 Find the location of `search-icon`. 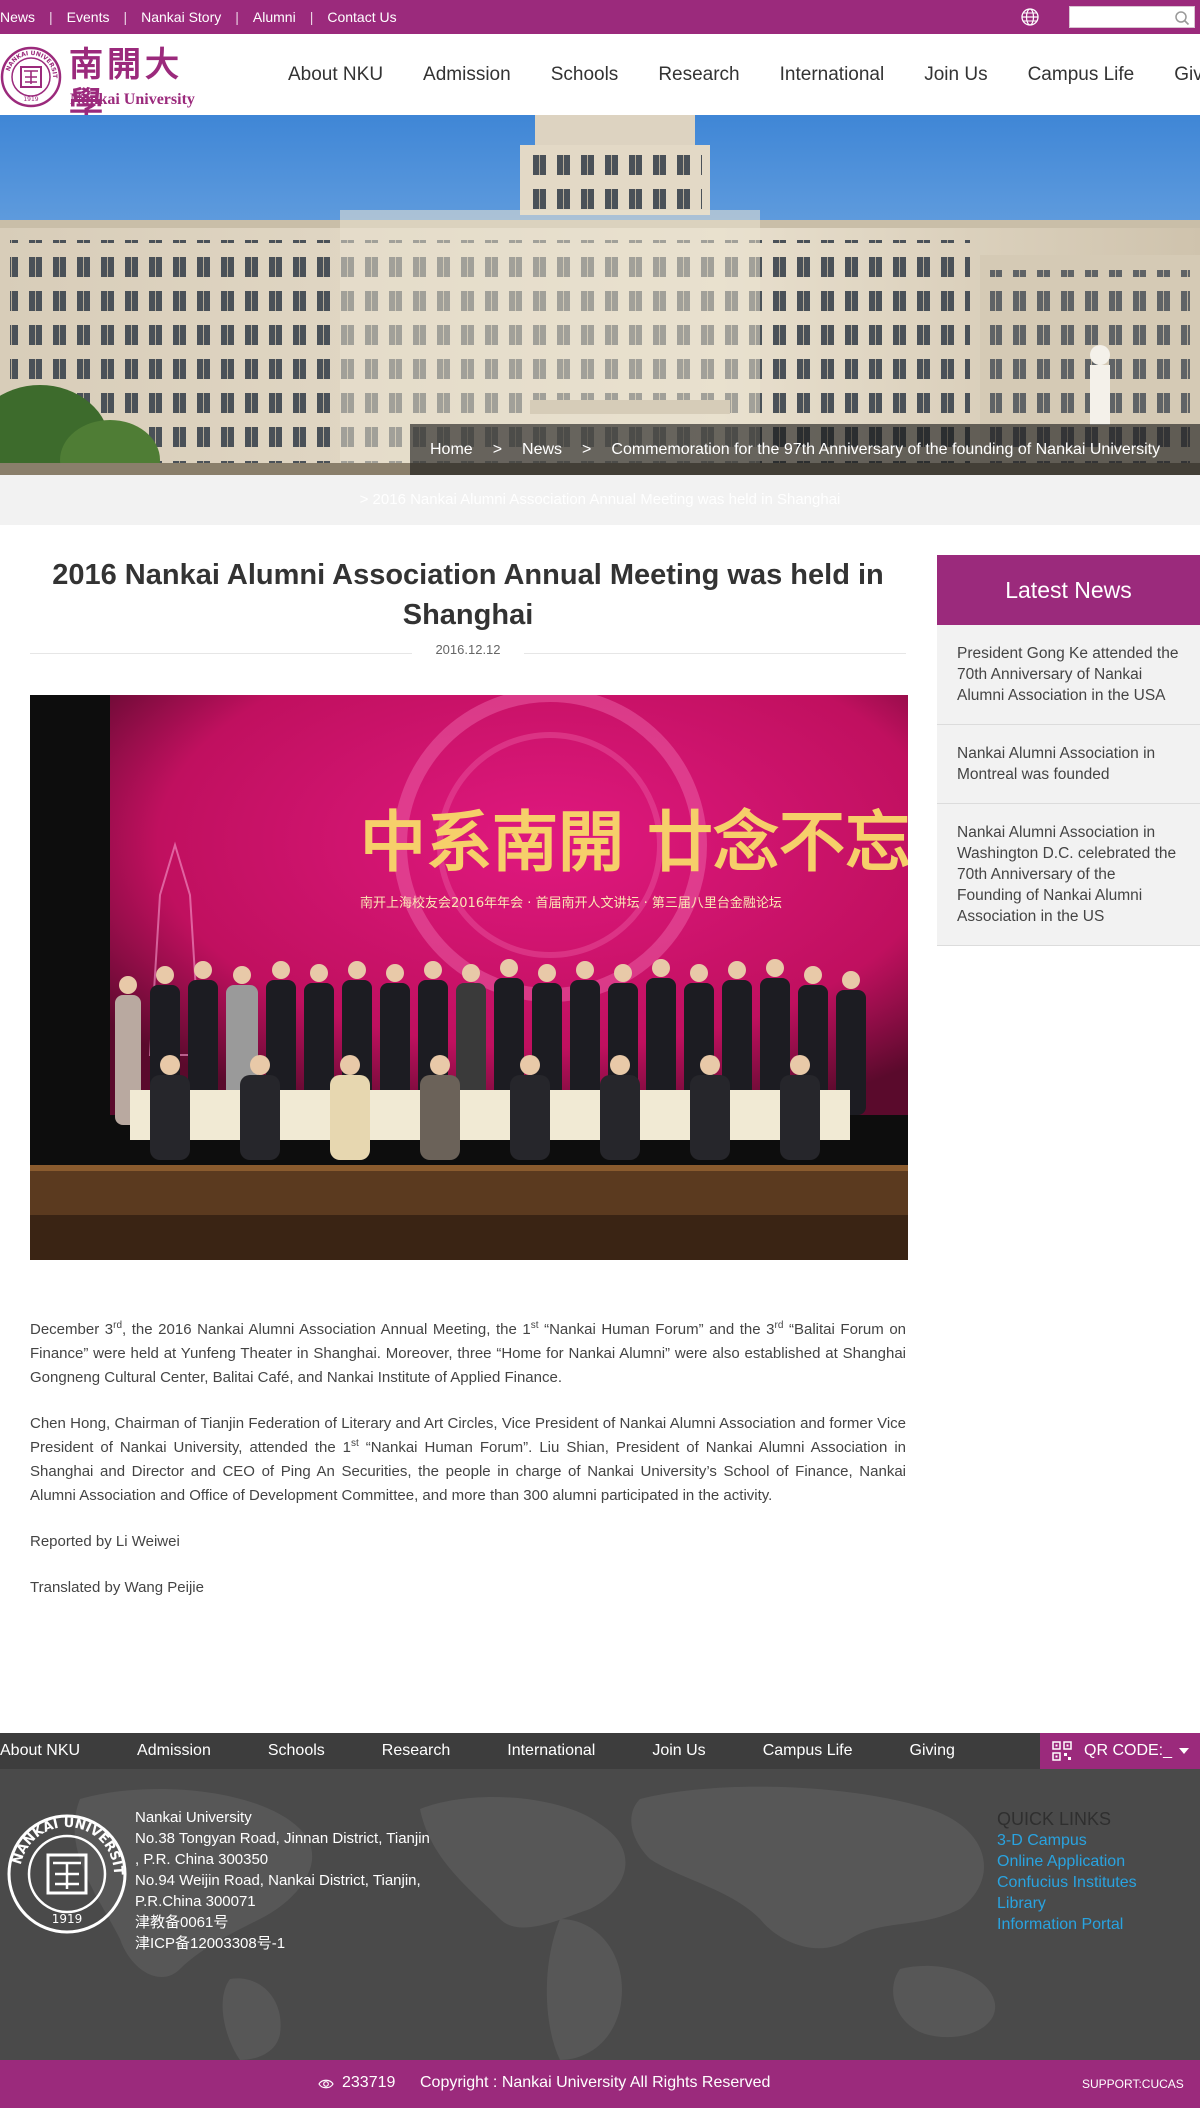

search-icon is located at coordinates (1182, 18).